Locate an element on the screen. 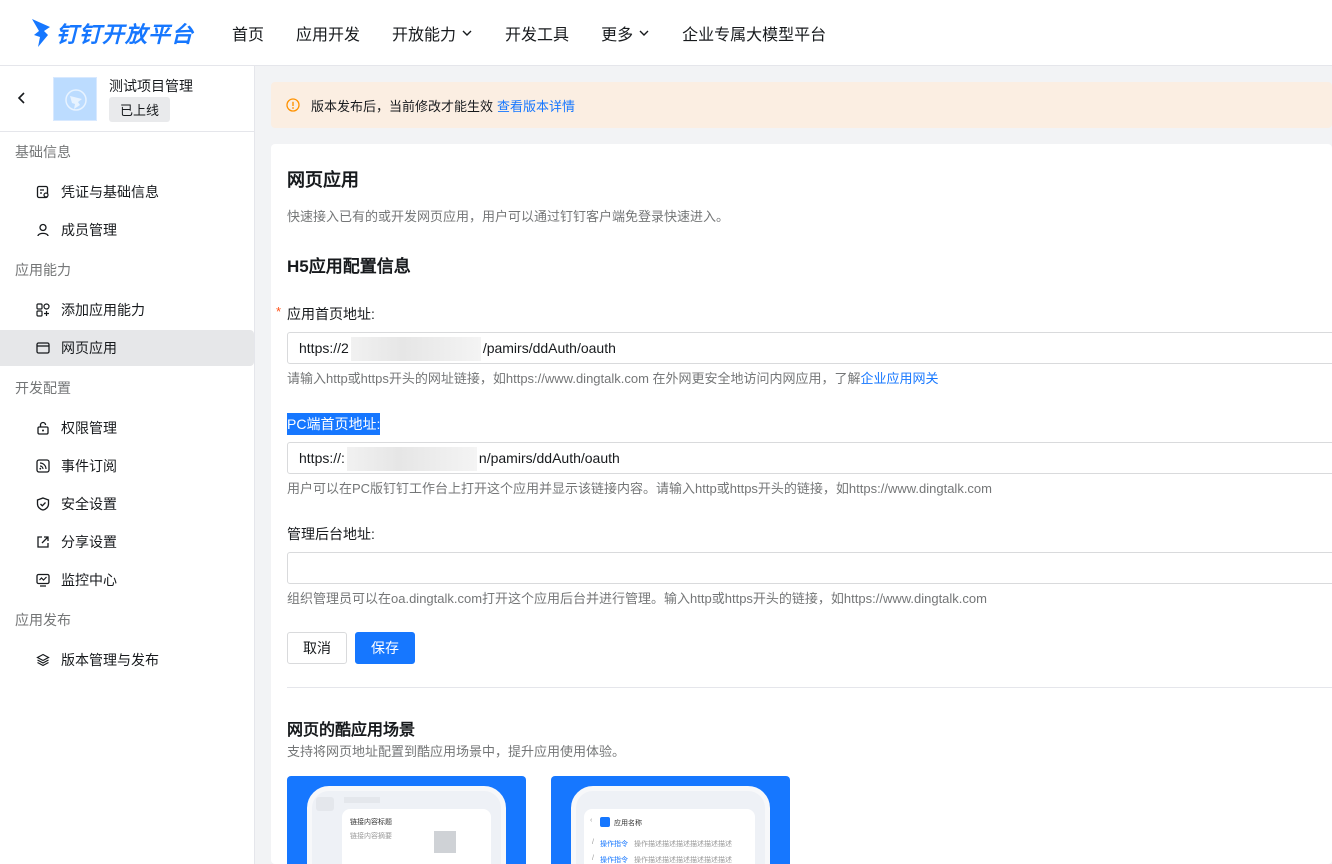 Image resolution: width=1332 pixels, height=864 pixels. group-title-basic: 基础信息 is located at coordinates (43, 152).